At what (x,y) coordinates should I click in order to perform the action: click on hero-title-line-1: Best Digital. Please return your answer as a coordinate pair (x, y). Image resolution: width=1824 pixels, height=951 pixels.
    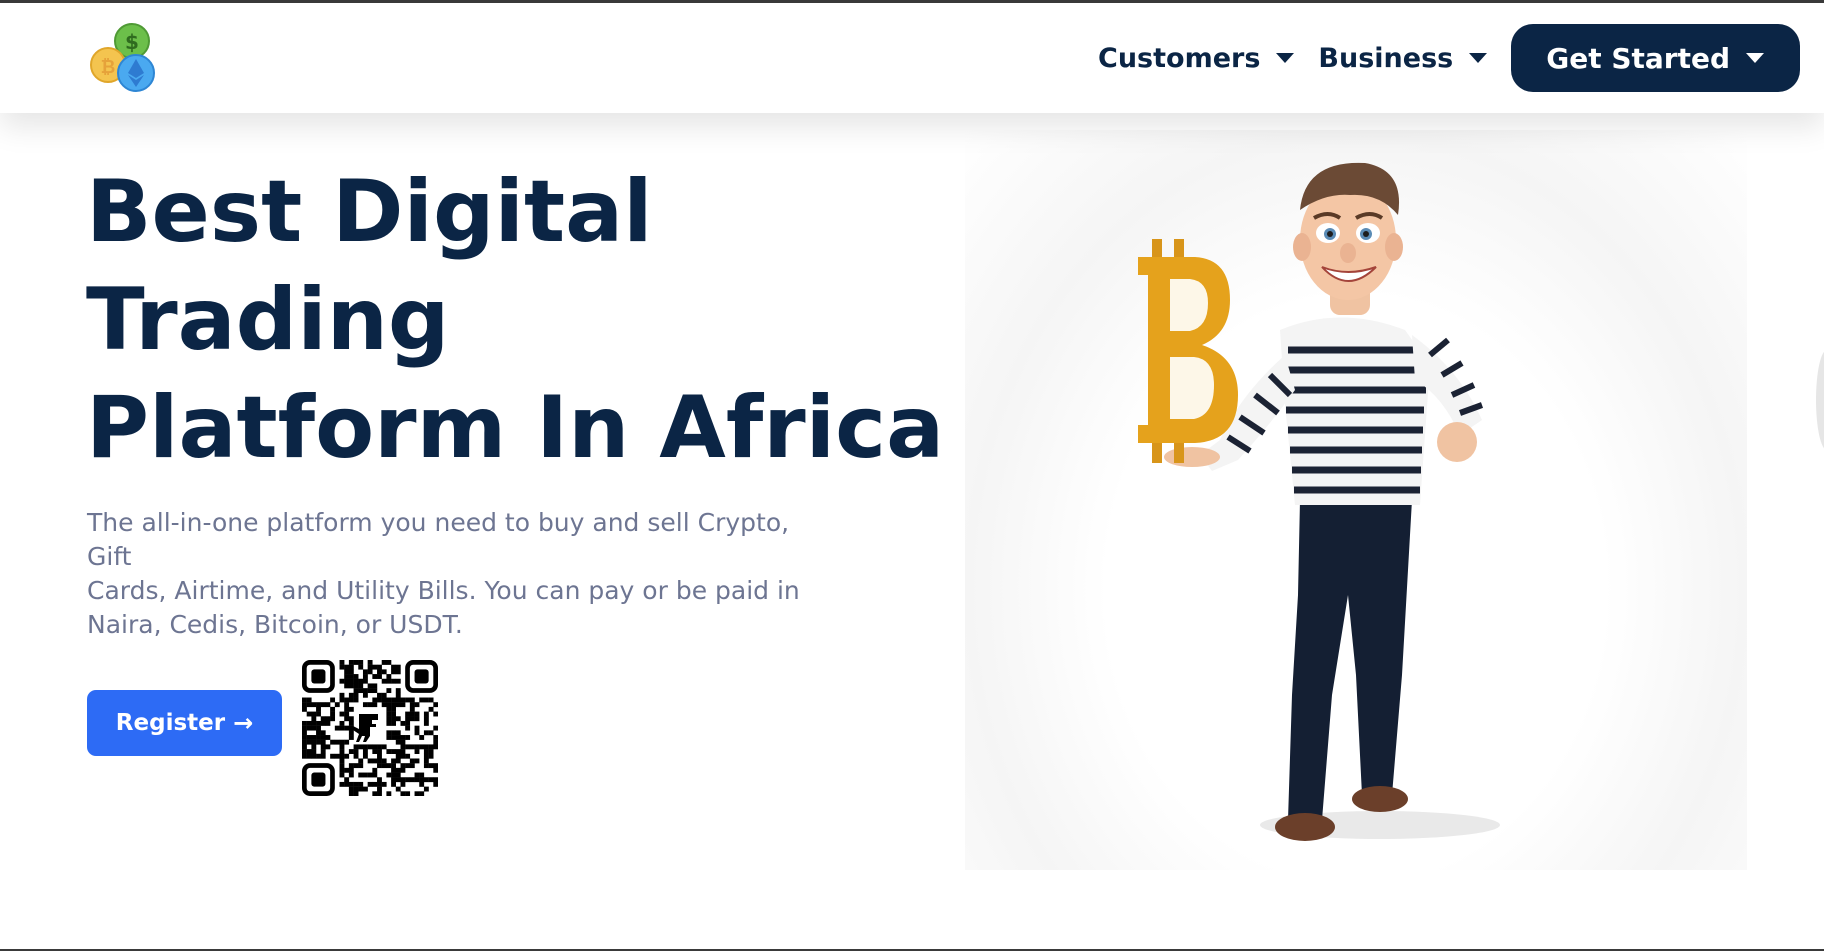
    Looking at the image, I should click on (369, 212).